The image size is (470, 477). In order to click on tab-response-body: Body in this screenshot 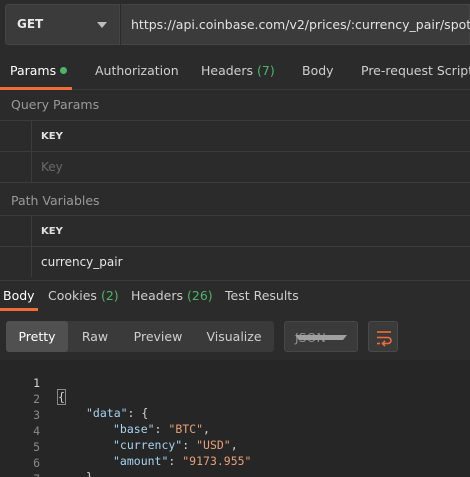, I will do `click(19, 295)`.